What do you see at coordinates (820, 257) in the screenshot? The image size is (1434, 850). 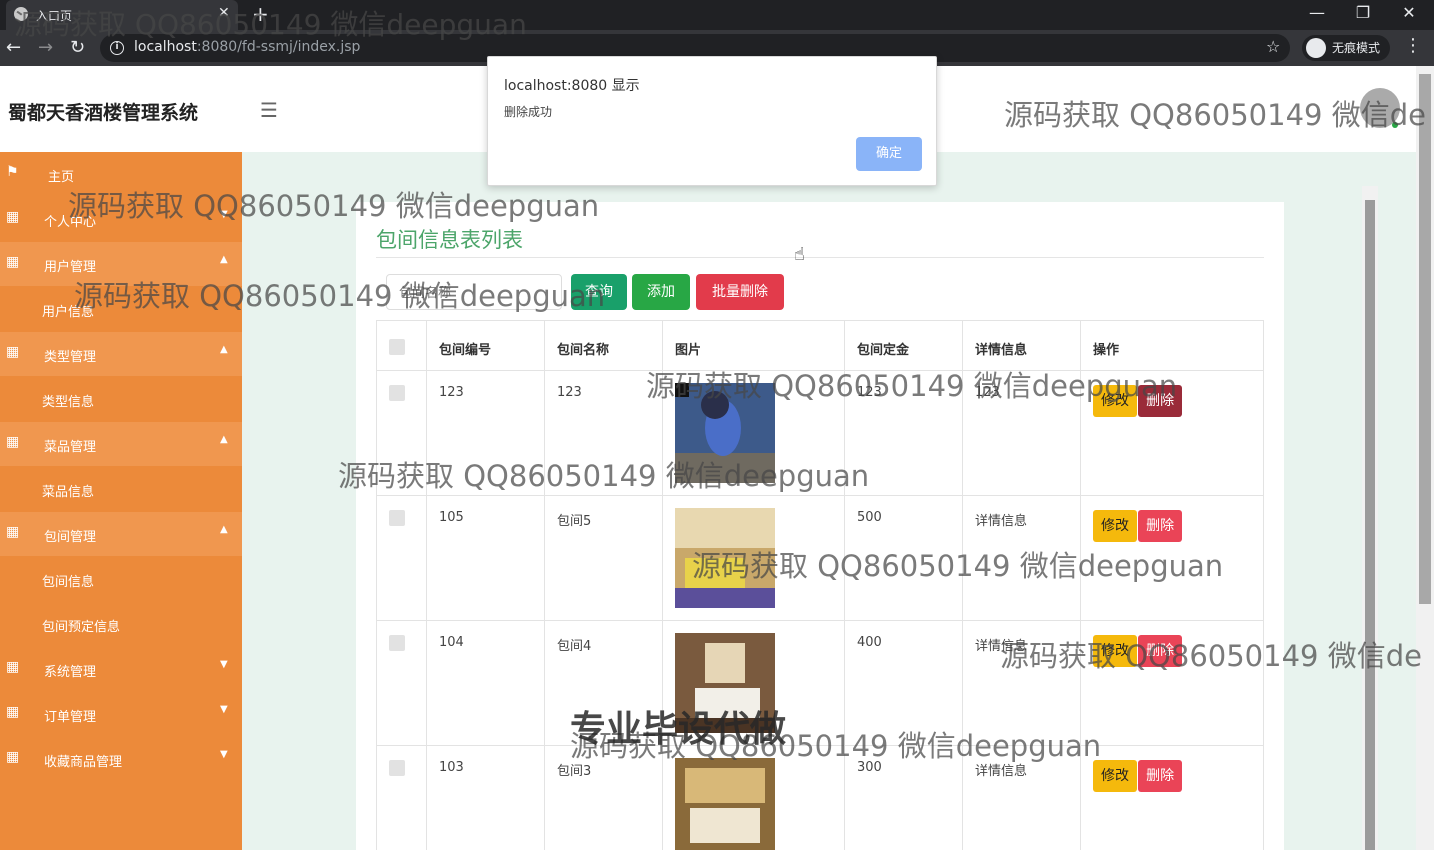 I see `divider` at bounding box center [820, 257].